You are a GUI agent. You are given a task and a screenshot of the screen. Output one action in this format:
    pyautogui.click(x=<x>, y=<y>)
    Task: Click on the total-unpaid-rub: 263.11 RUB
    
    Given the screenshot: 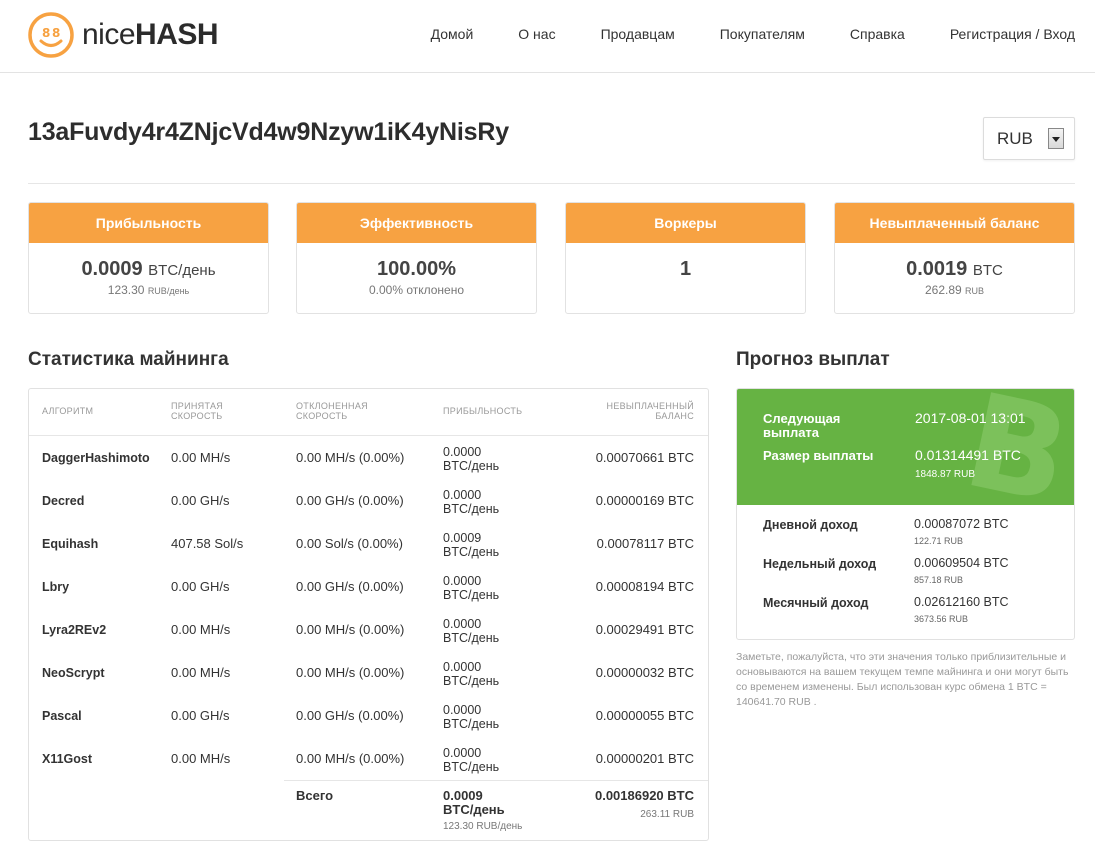 What is the action you would take?
    pyautogui.click(x=667, y=814)
    